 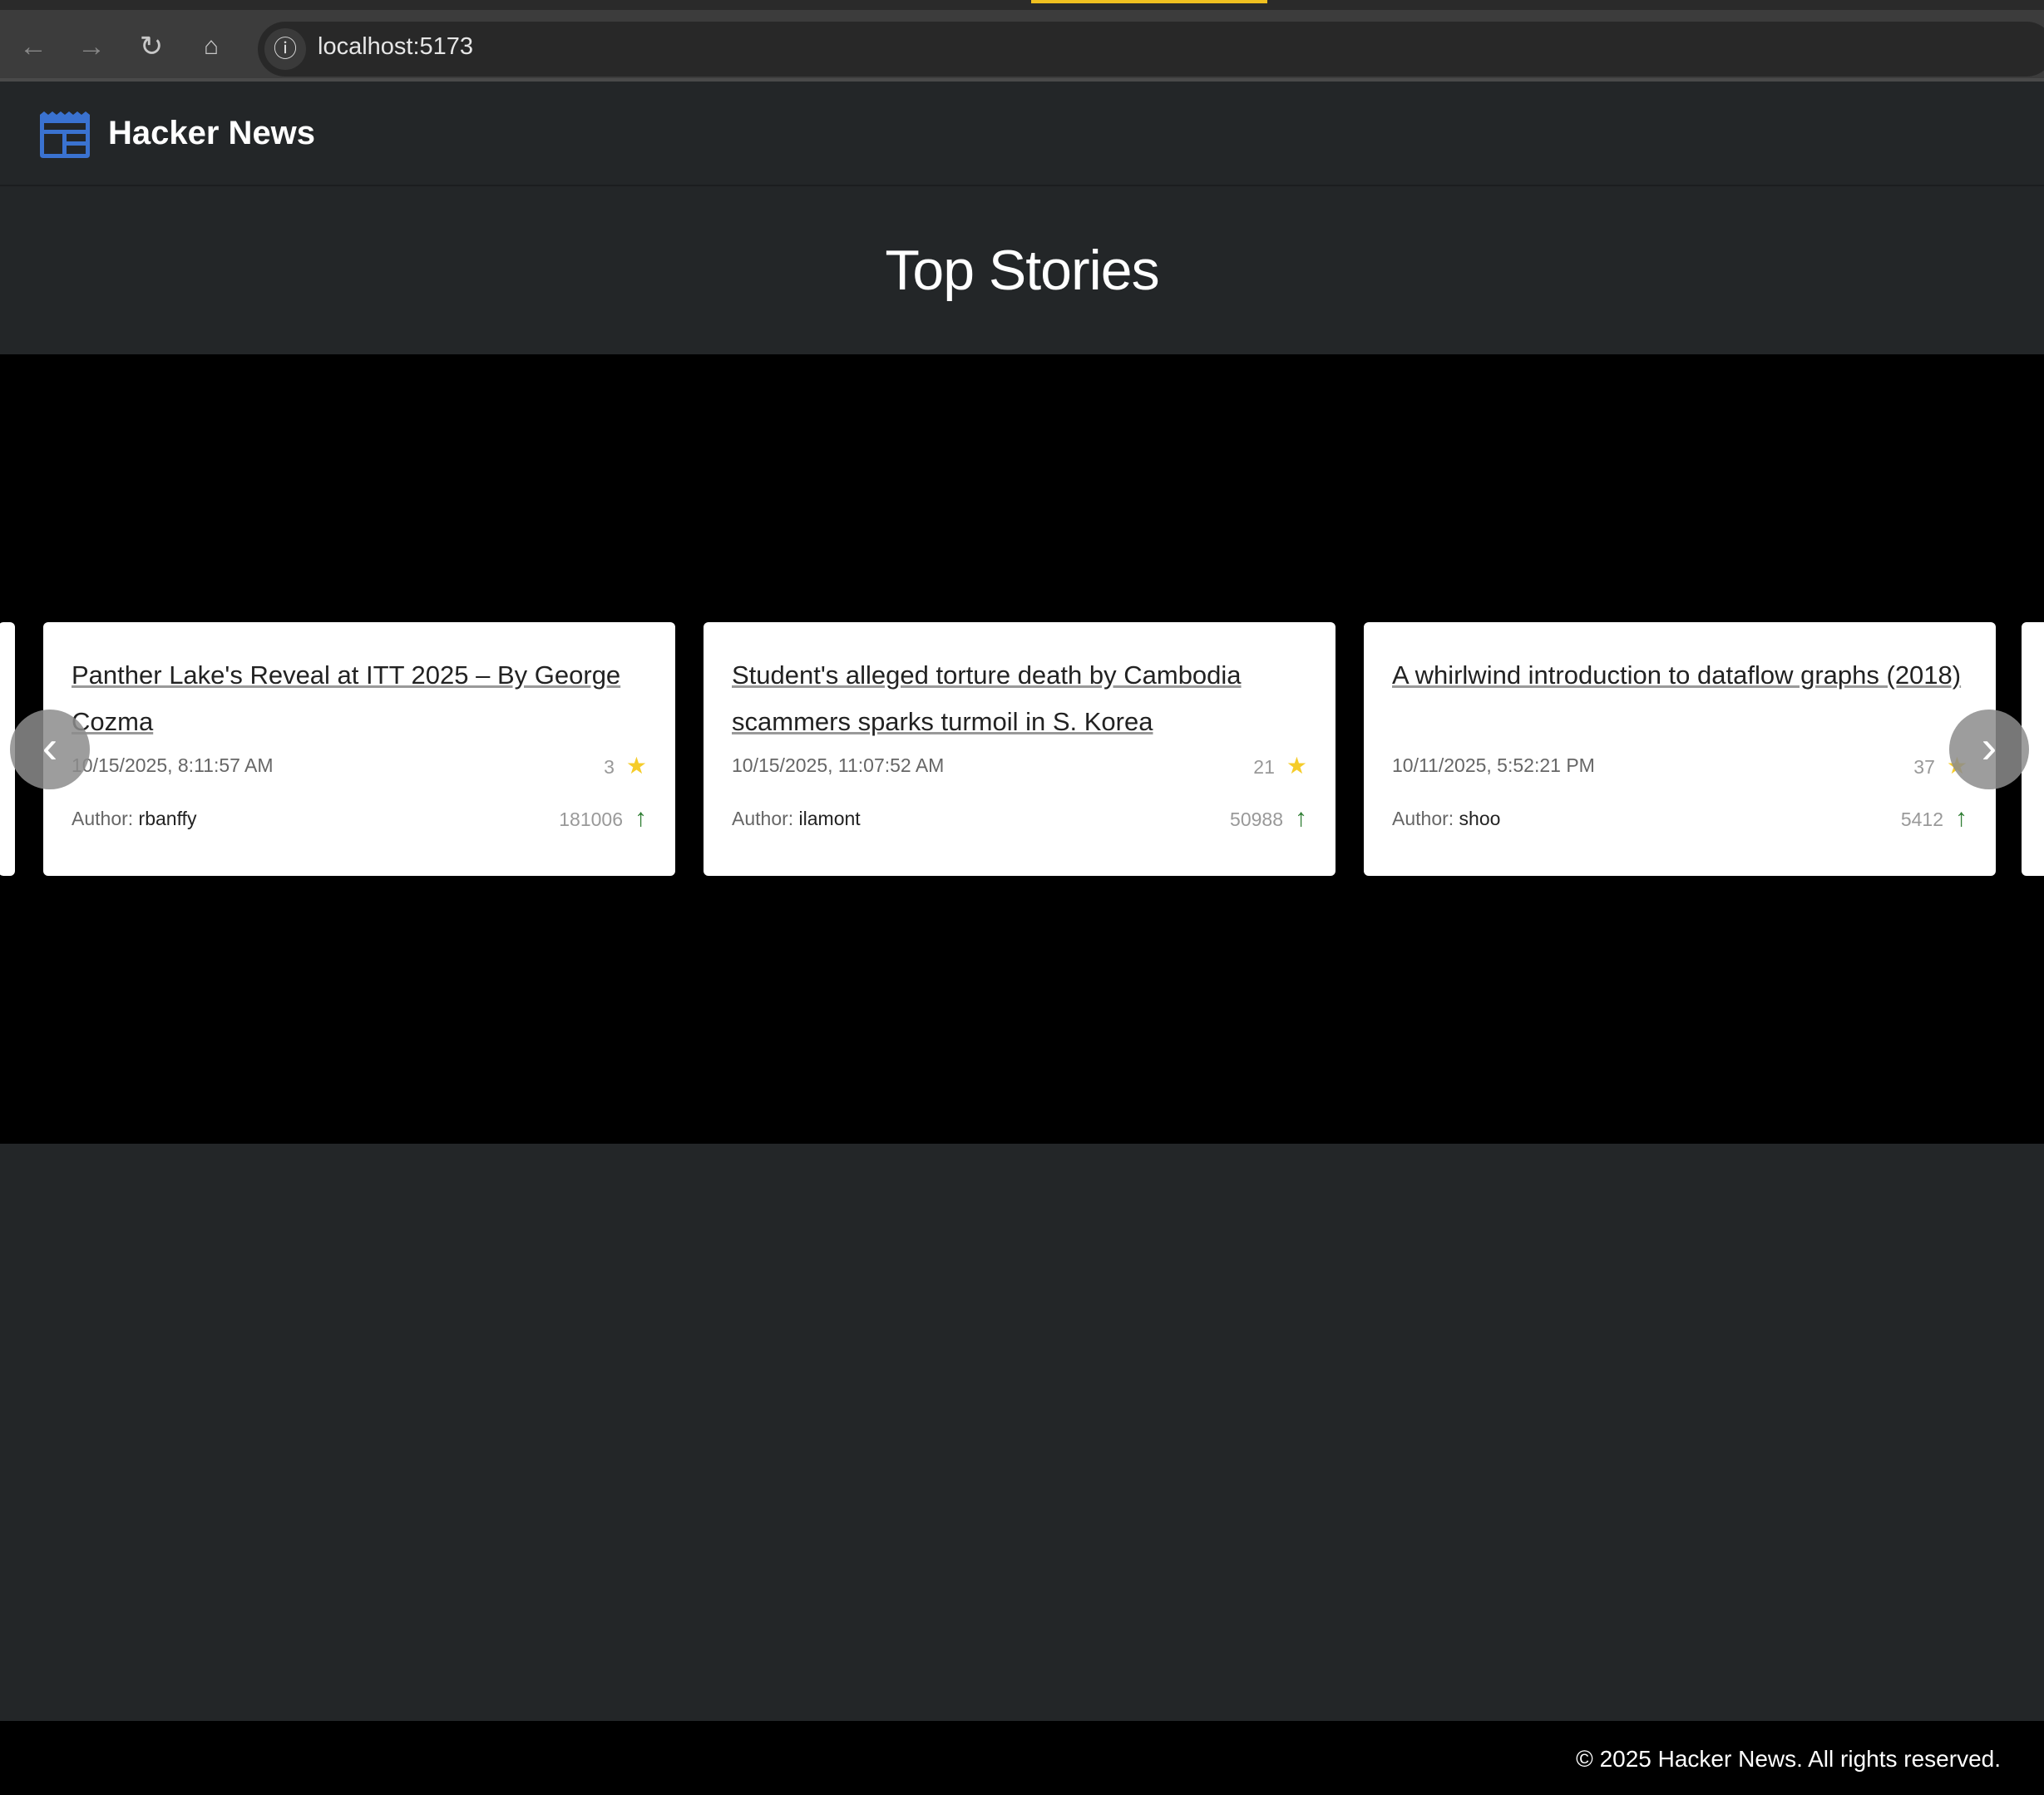 I want to click on story-id: 5412, so click(x=1921, y=819).